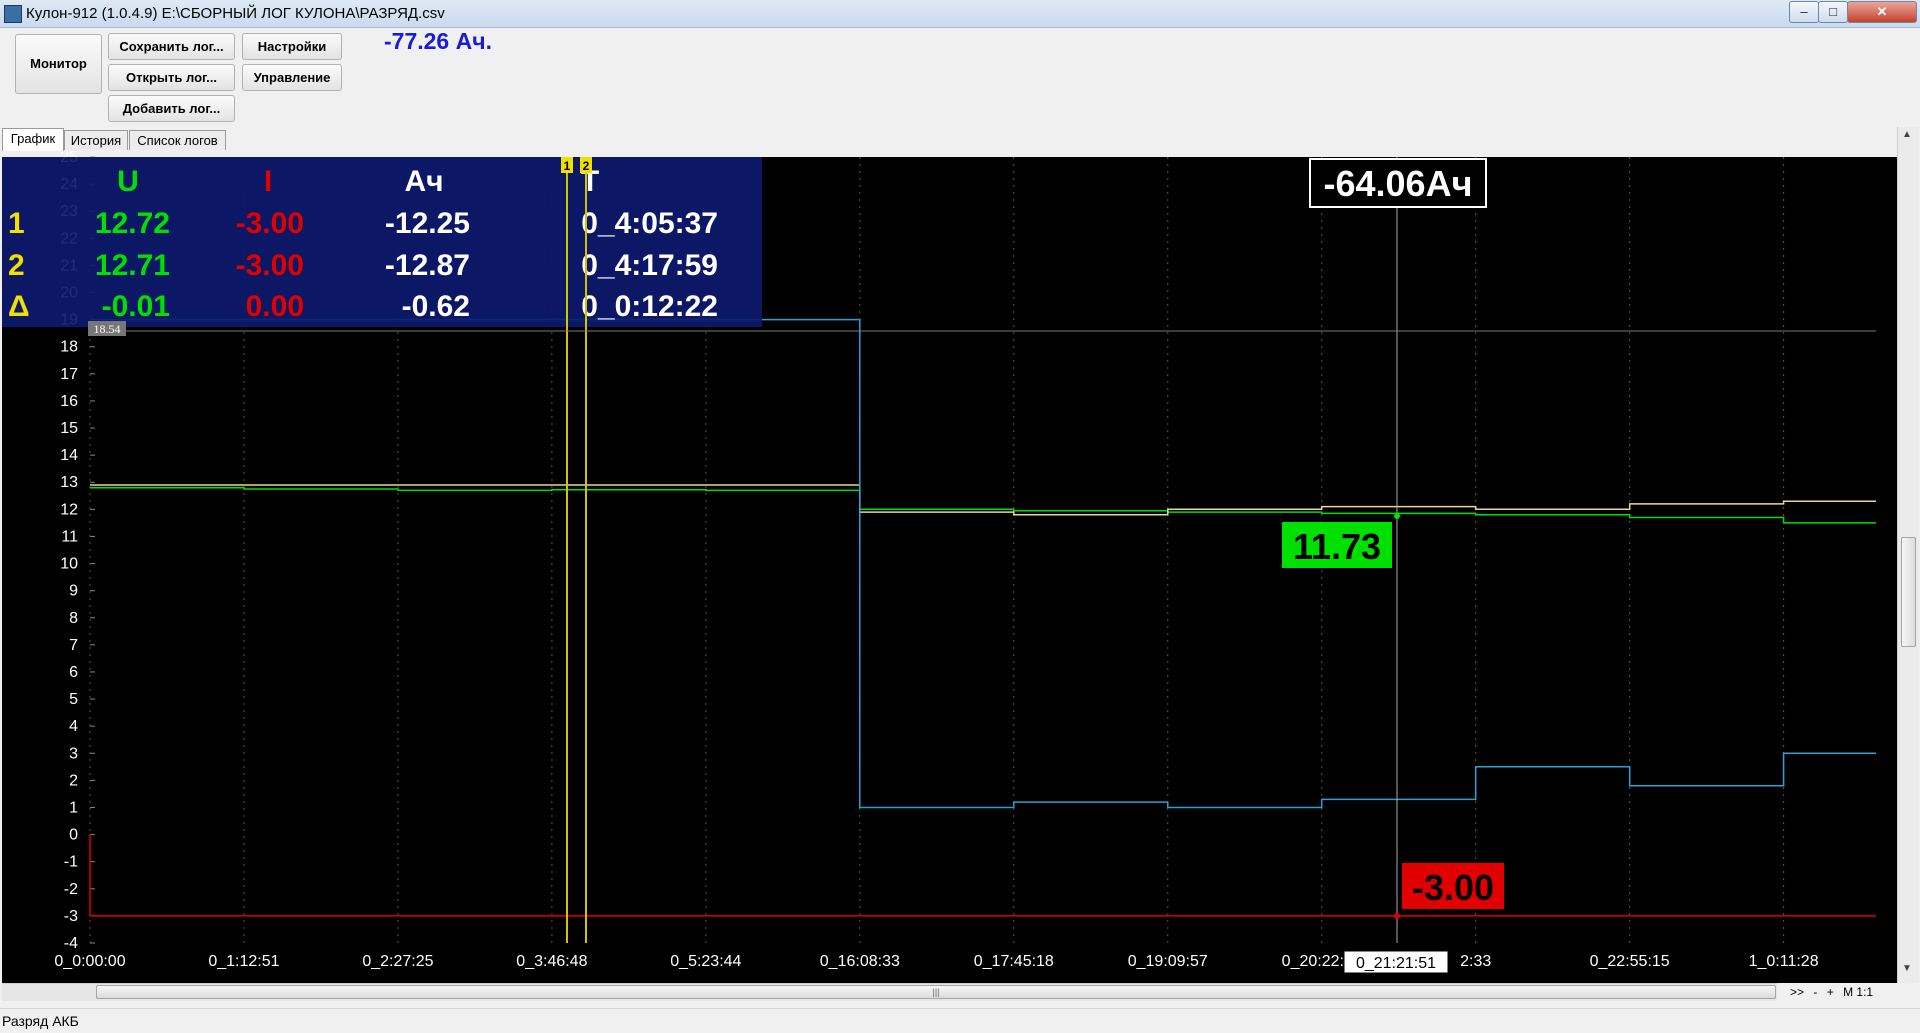 This screenshot has height=1033, width=1920. Describe the element at coordinates (1453, 887) in the screenshot. I see `current-readout: -3.00` at that location.